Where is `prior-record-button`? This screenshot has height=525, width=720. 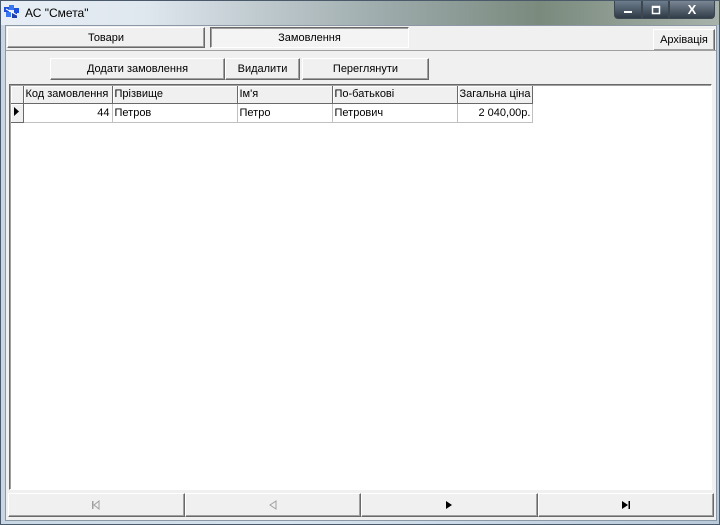
prior-record-button is located at coordinates (272, 505).